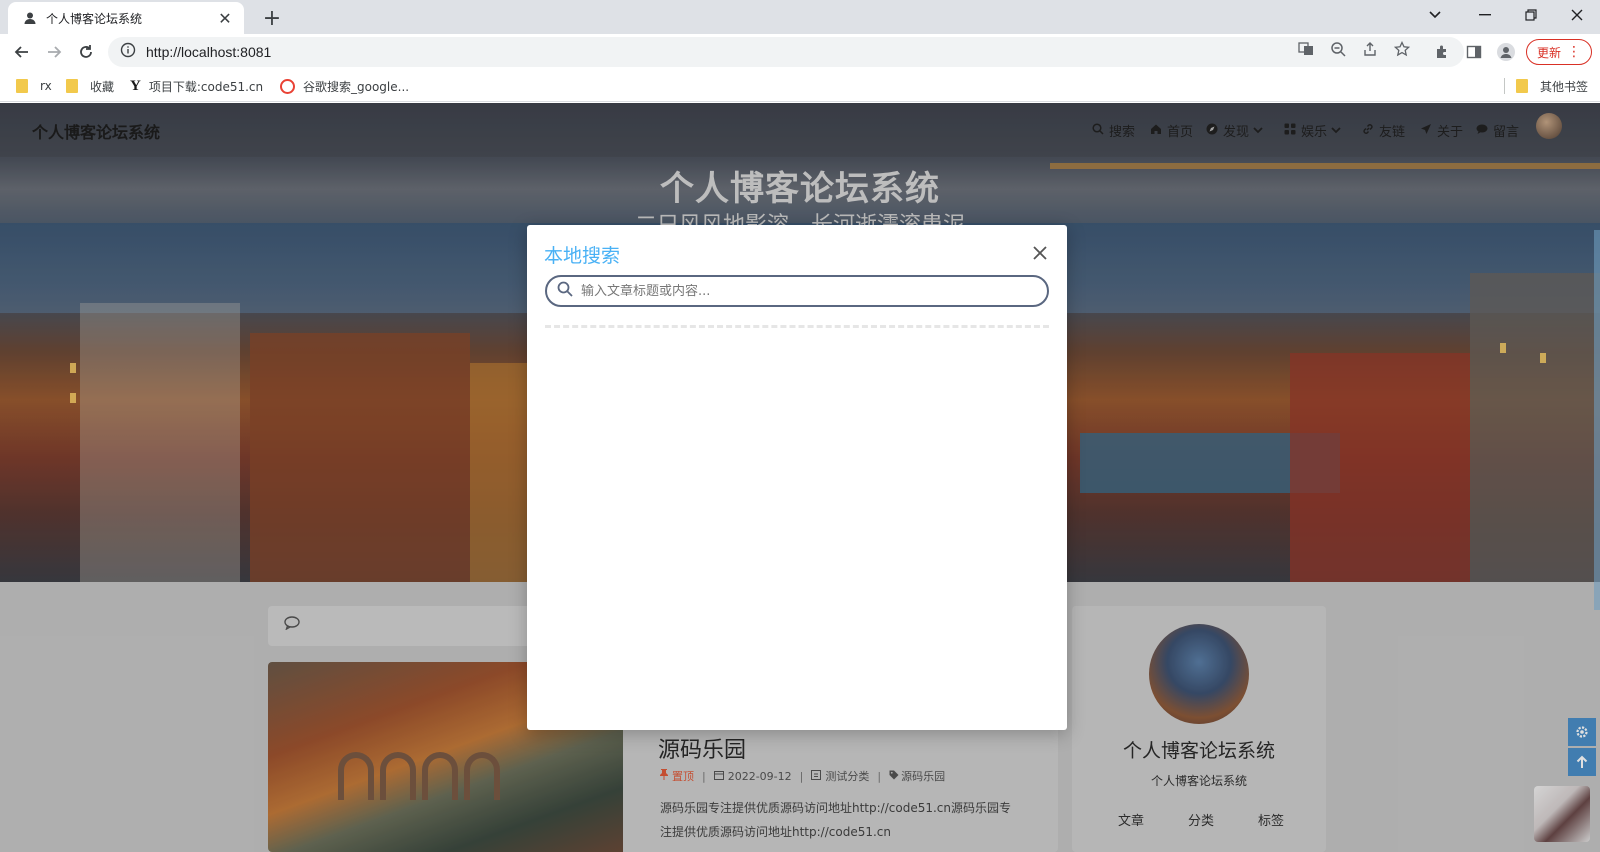 This screenshot has width=1600, height=852. Describe the element at coordinates (800, 17) in the screenshot. I see `browser-tab-bar: 个人博客论坛系统 ✕ +` at that location.